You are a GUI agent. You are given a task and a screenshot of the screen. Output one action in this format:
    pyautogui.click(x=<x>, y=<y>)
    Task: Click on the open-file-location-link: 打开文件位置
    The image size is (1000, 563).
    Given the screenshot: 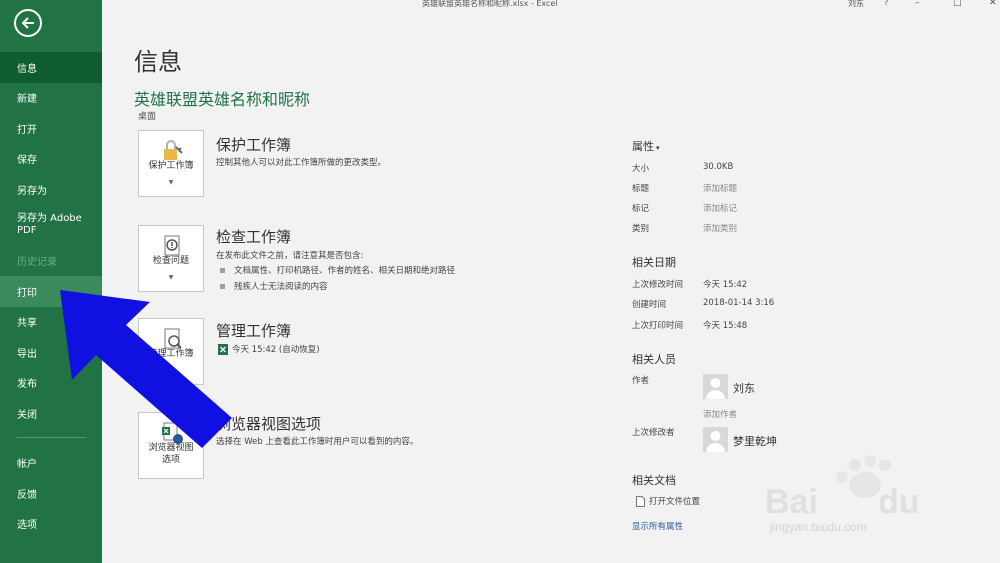 What is the action you would take?
    pyautogui.click(x=668, y=501)
    